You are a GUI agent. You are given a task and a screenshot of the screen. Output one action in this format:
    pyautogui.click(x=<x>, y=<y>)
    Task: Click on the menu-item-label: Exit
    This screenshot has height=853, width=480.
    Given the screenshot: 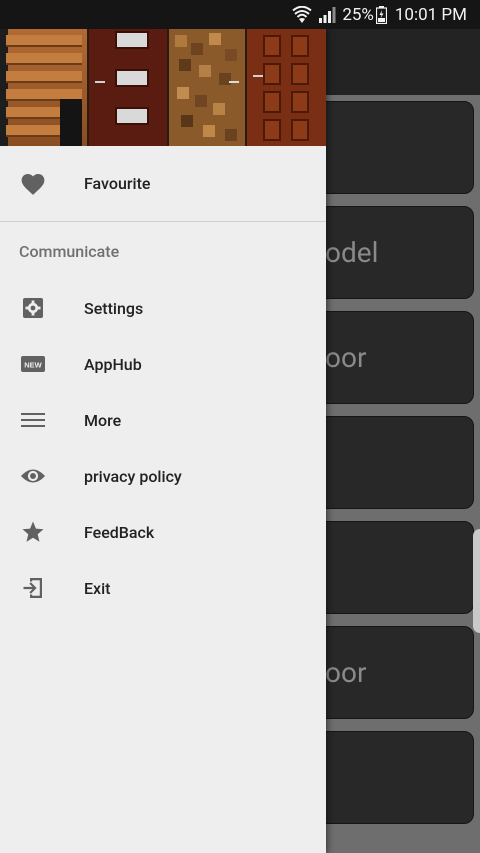 What is the action you would take?
    pyautogui.click(x=97, y=588)
    